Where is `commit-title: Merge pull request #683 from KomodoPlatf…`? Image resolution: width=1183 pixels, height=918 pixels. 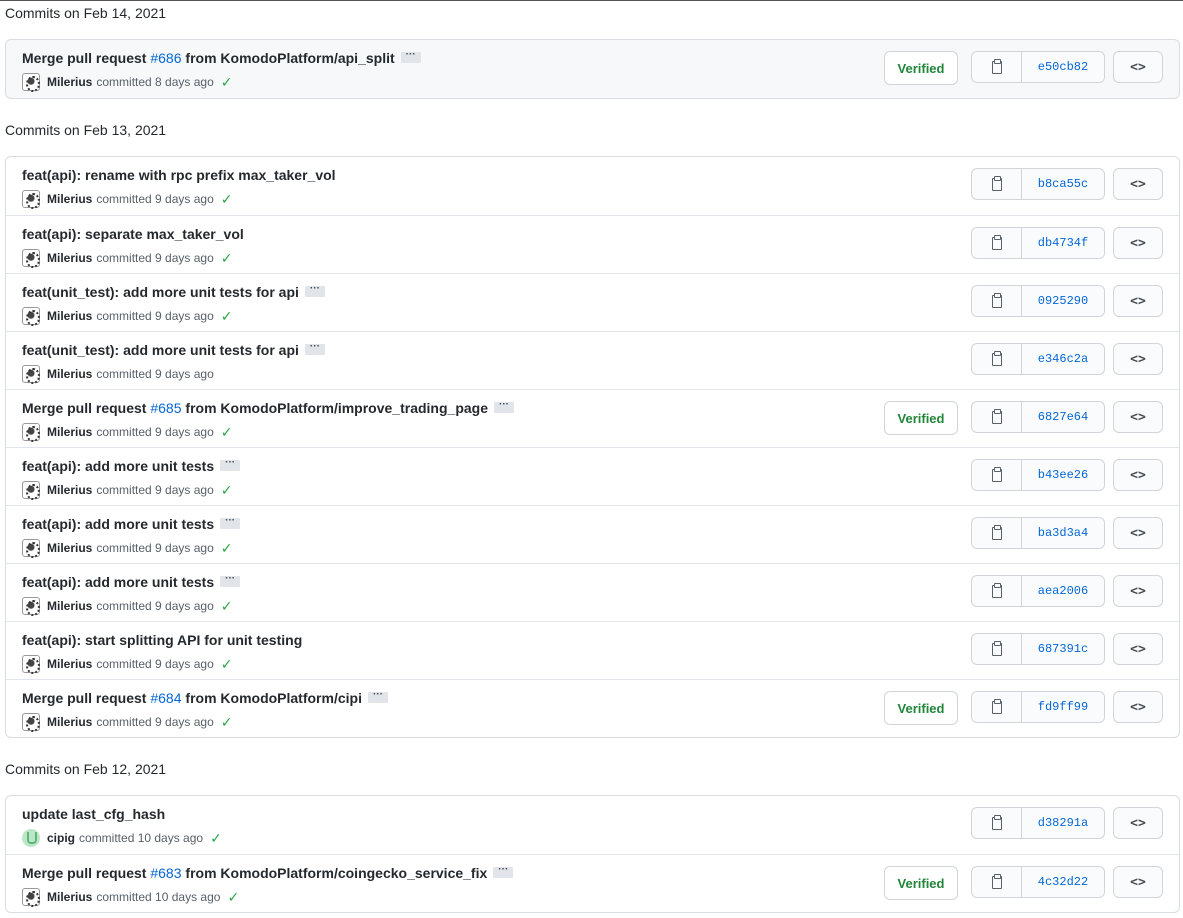
commit-title: Merge pull request #683 from KomodoPlatf… is located at coordinates (268, 872).